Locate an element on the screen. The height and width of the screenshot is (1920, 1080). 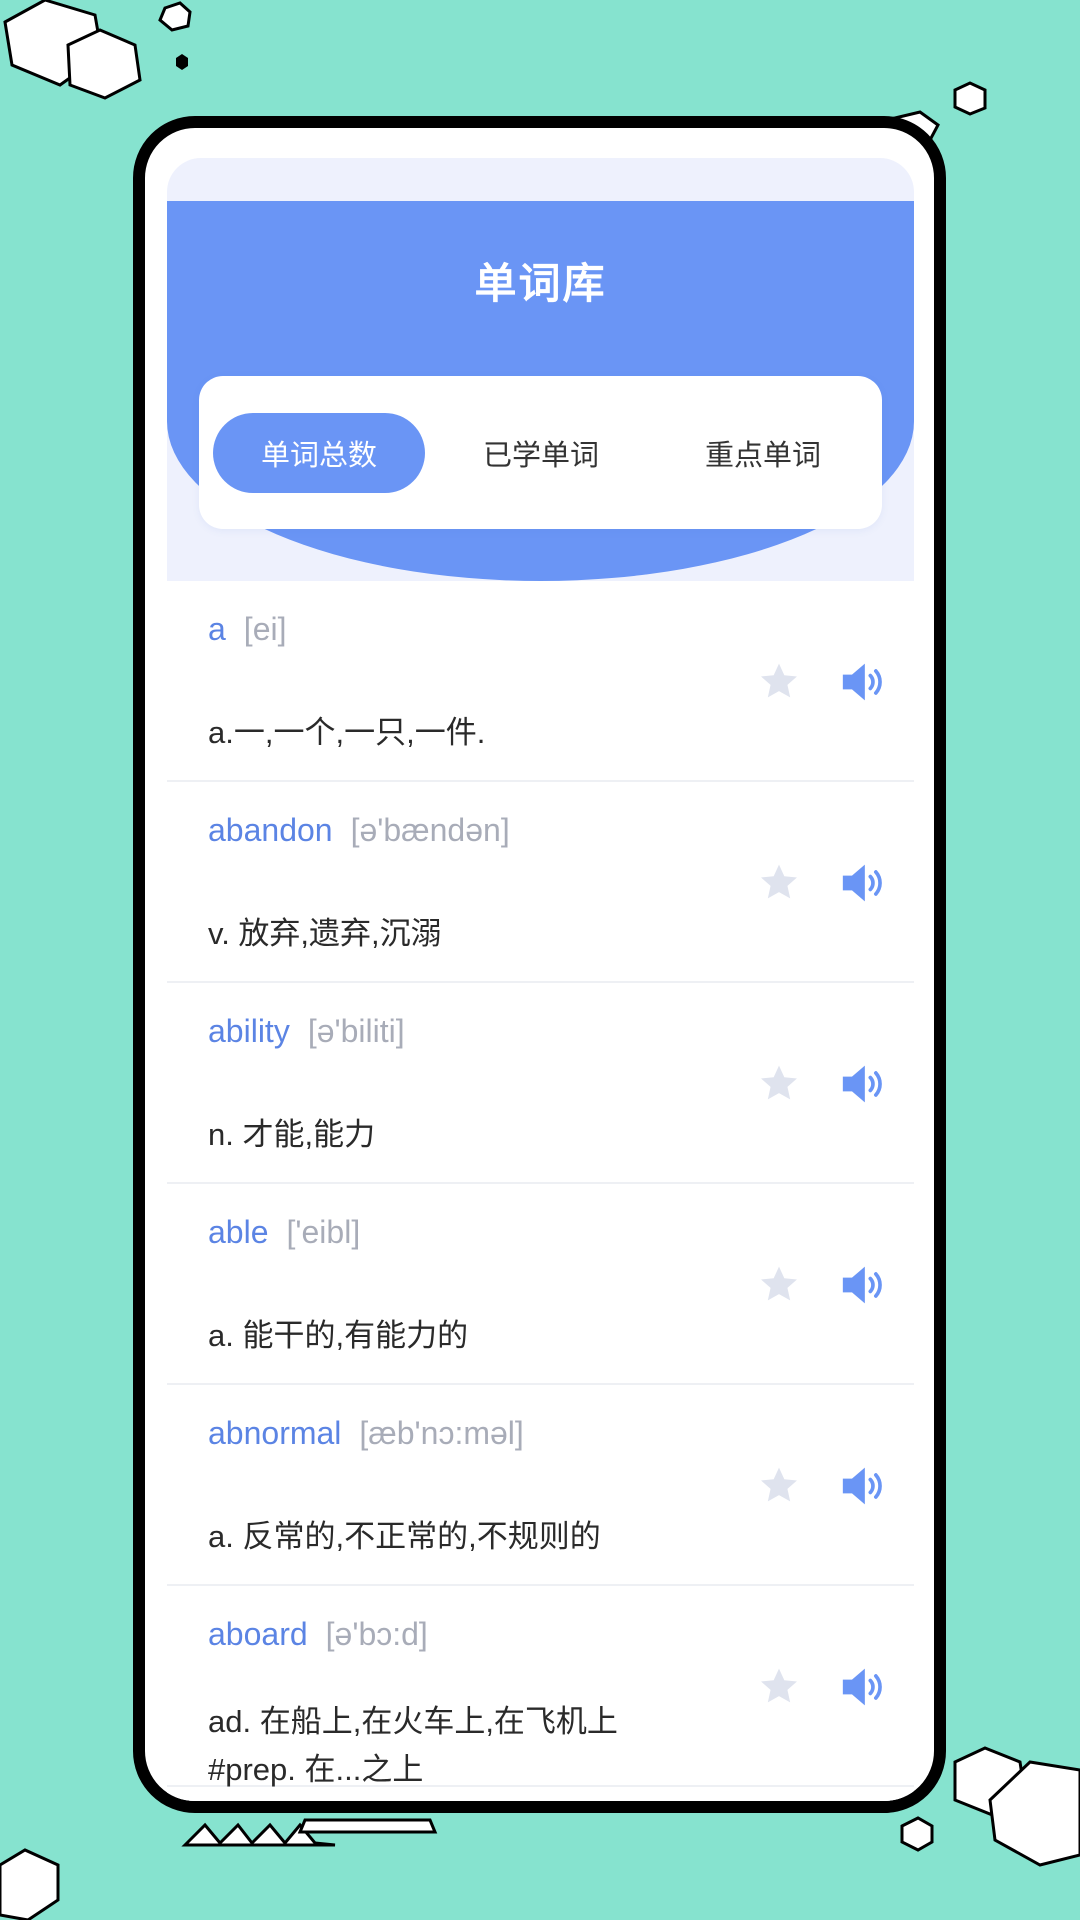
word-meaning: n. 才能,能力 is located at coordinates (292, 1134).